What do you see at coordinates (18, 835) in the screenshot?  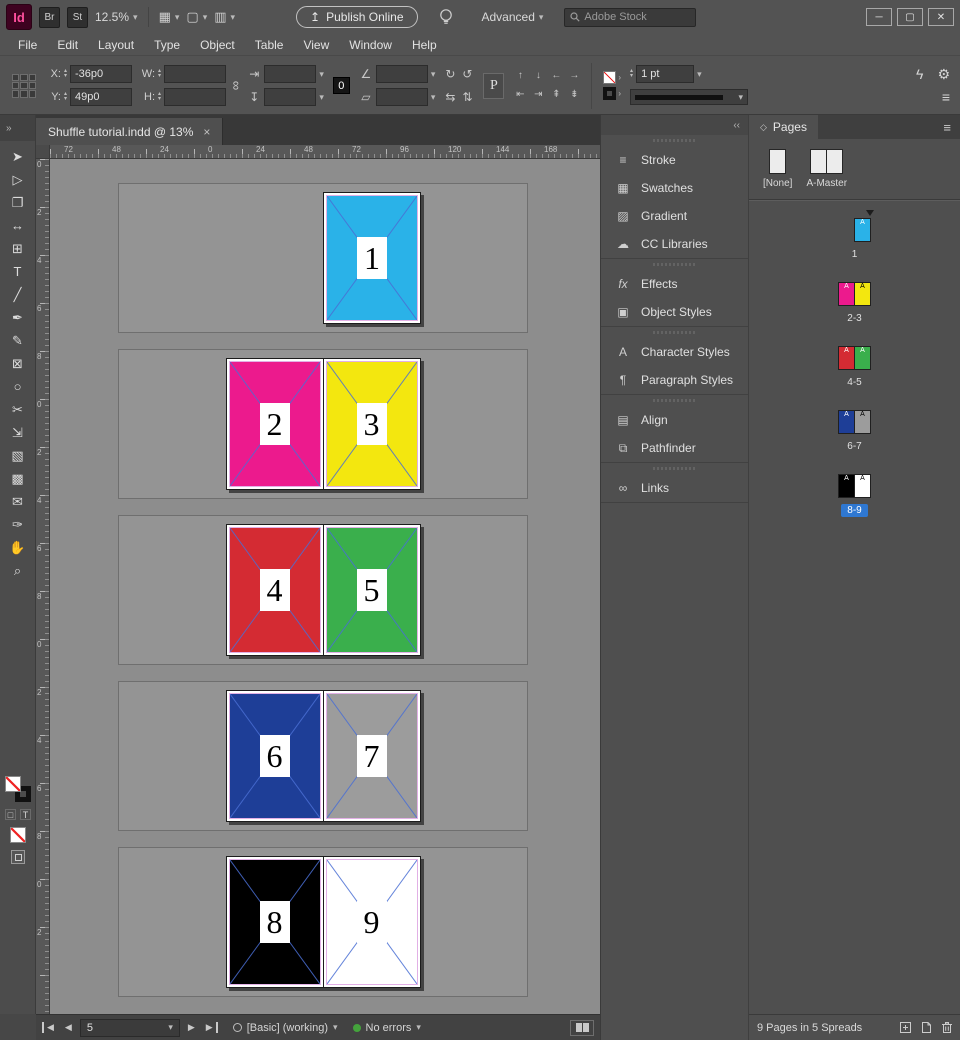 I see `apply-none-swatch` at bounding box center [18, 835].